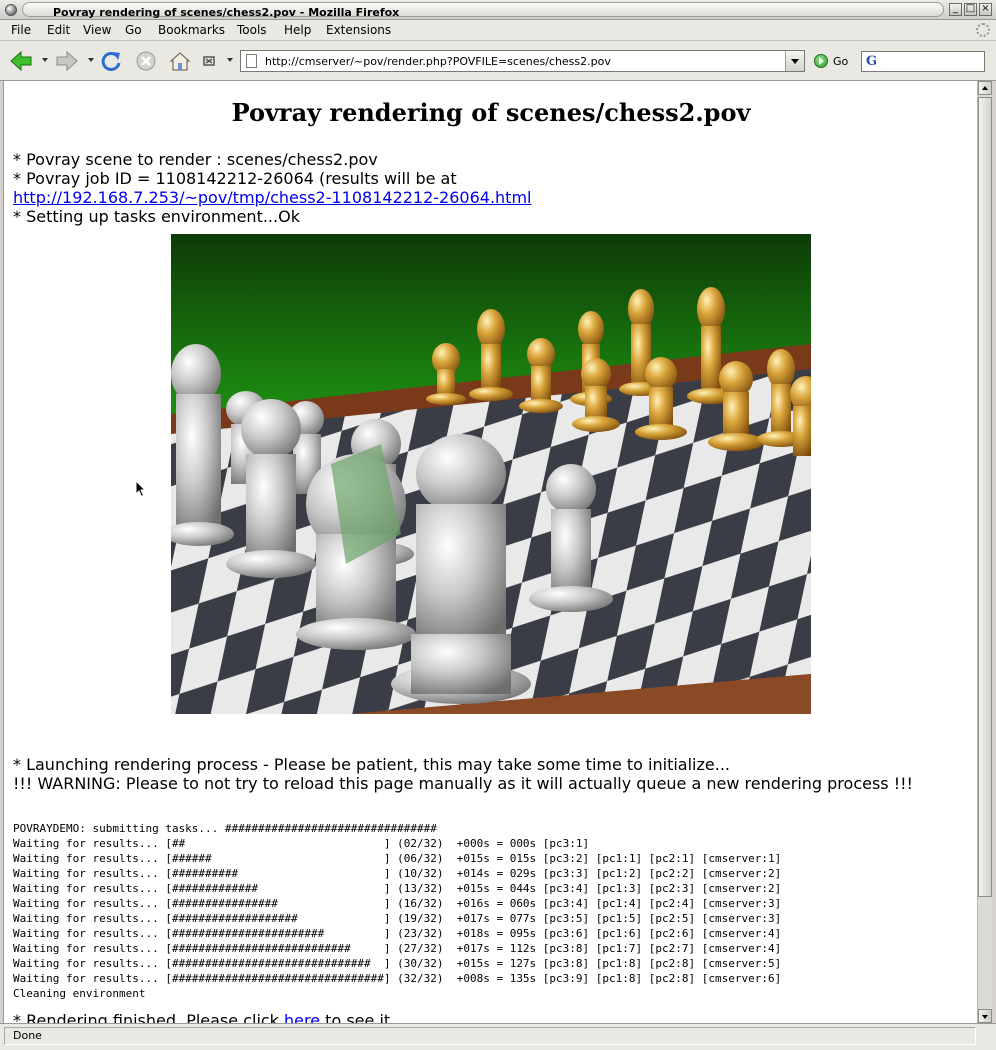 Image resolution: width=996 pixels, height=1050 pixels. What do you see at coordinates (230, 60) in the screenshot?
I see `extension-dropdown` at bounding box center [230, 60].